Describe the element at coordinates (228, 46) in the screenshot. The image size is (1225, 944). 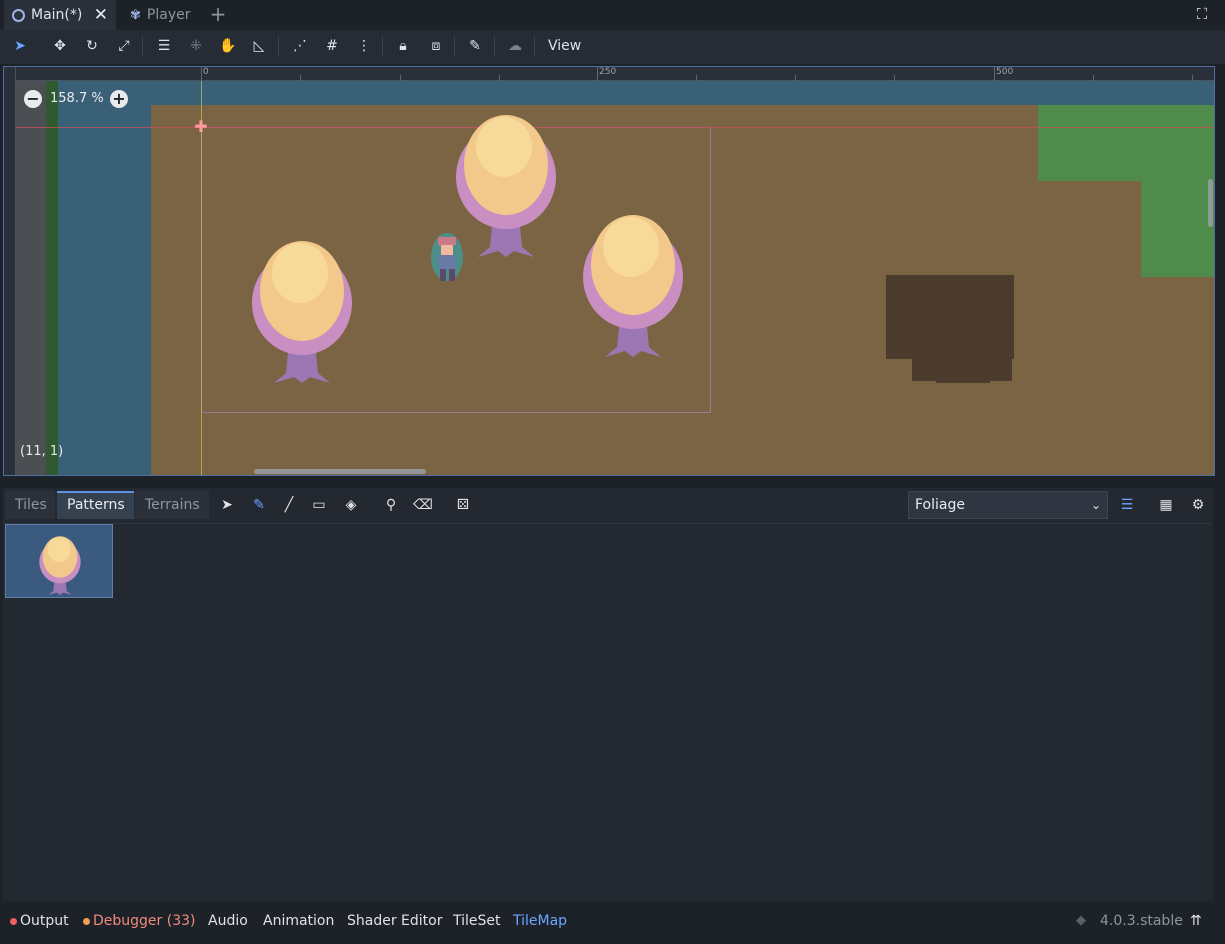
I see `pan-mode-icon: ✋` at that location.